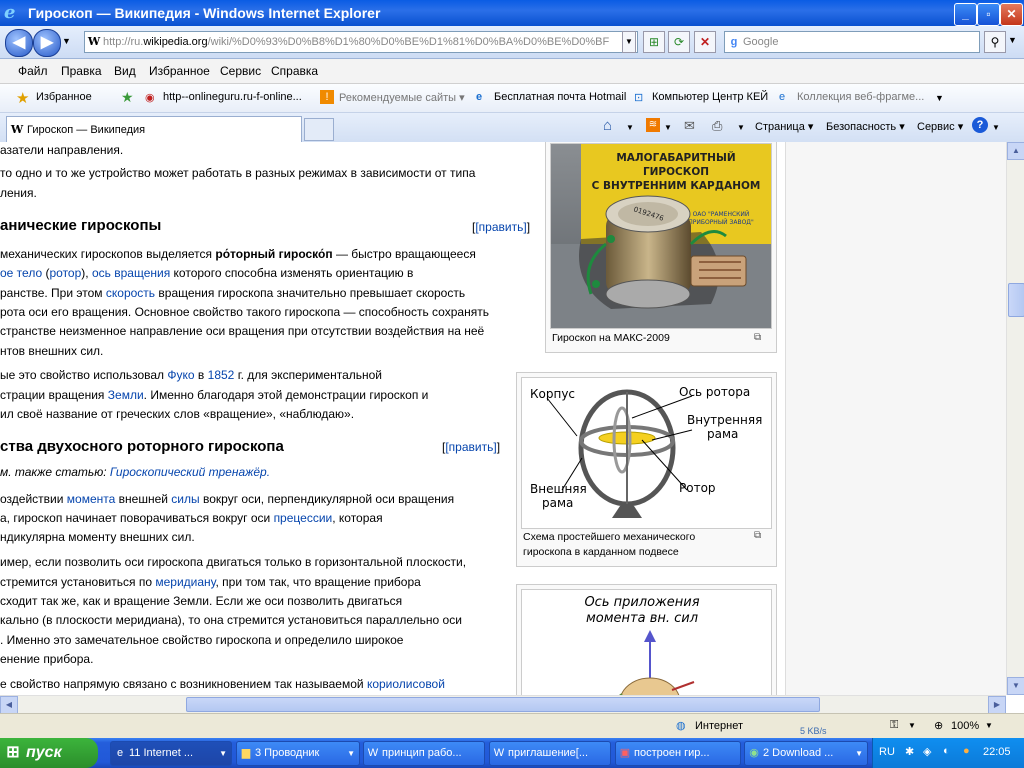 Image resolution: width=1024 pixels, height=768 pixels. I want to click on horizontal-scrollbar: ◀ ▶, so click(503, 704).